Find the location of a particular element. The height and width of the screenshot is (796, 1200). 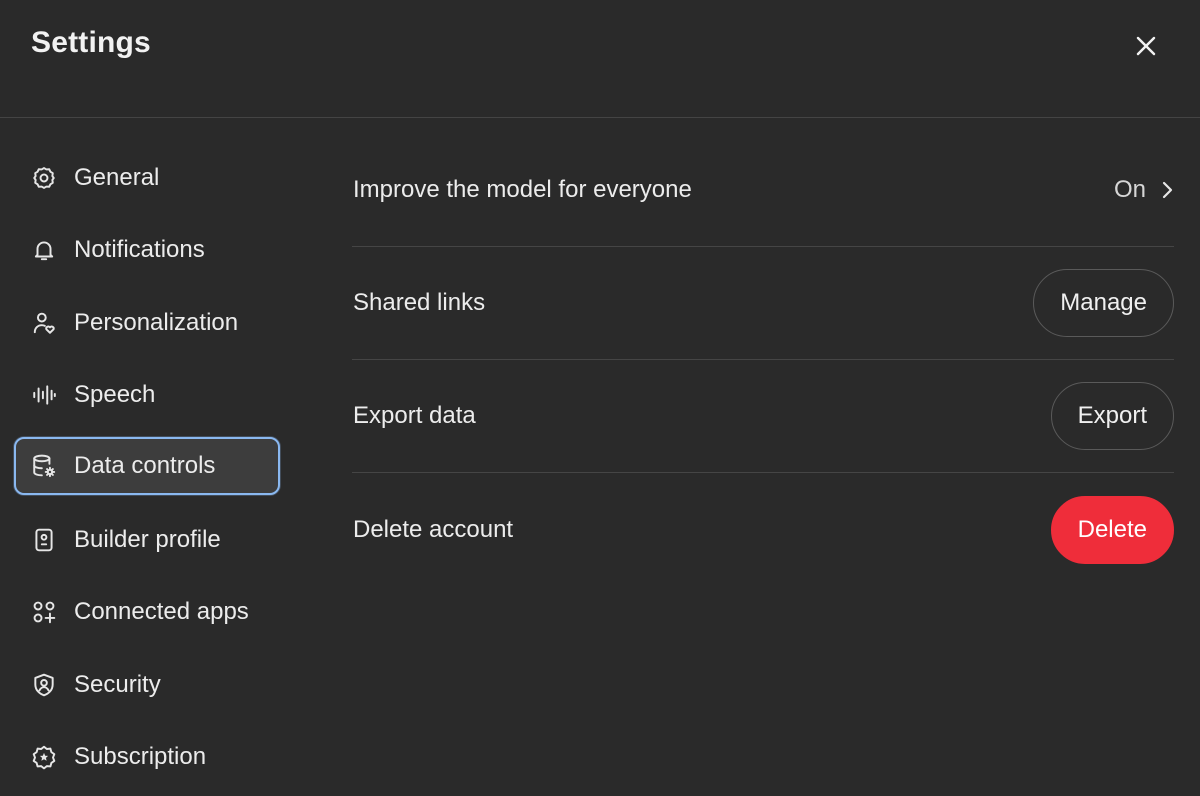

waveform-icon is located at coordinates (44, 395).